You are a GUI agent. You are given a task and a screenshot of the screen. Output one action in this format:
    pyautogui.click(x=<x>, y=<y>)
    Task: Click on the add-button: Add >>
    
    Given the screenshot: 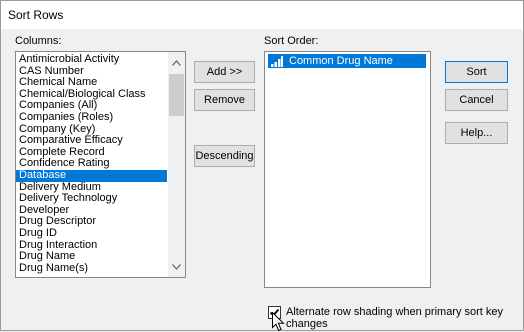 What is the action you would take?
    pyautogui.click(x=224, y=72)
    